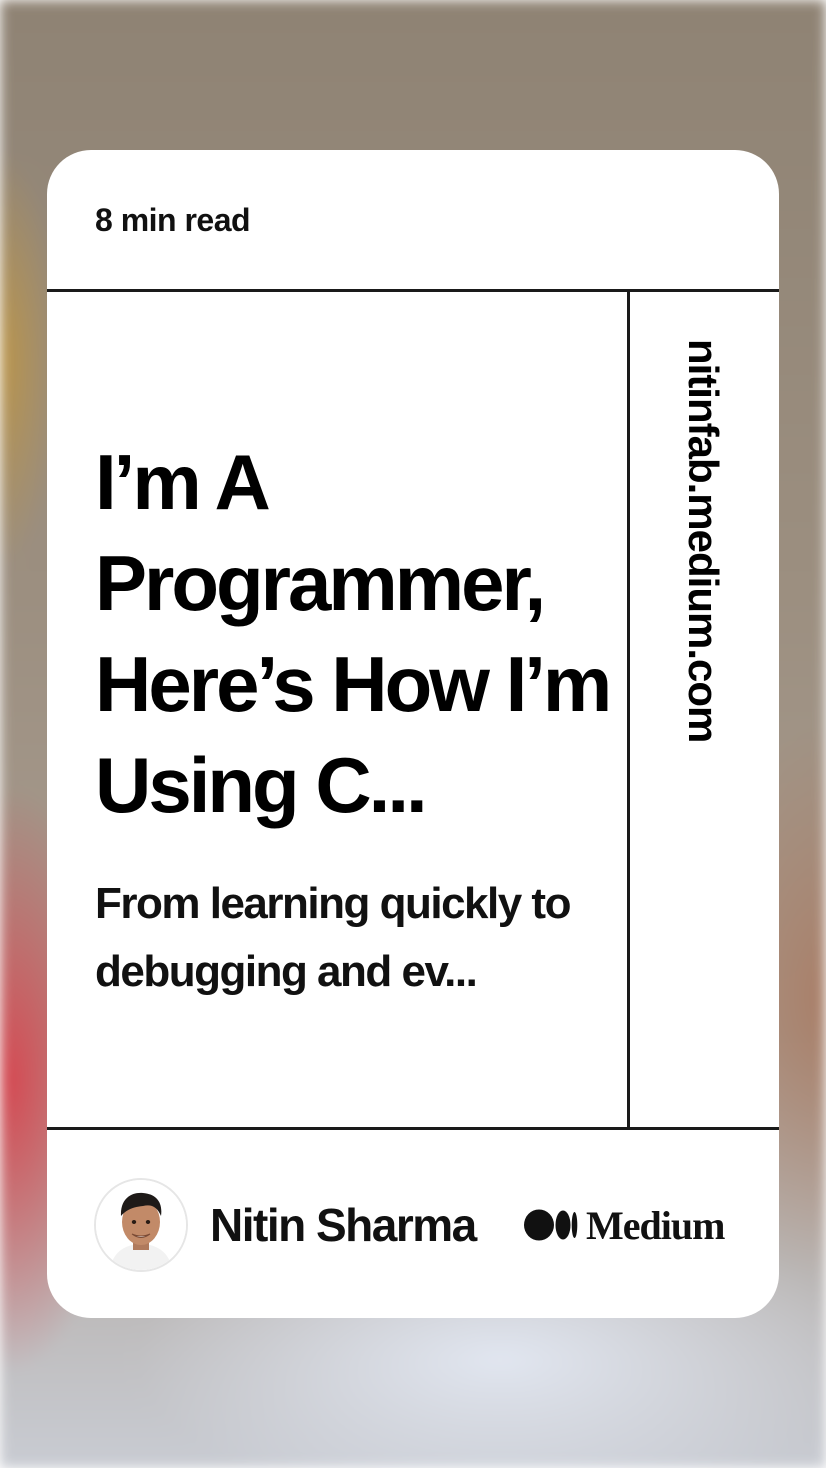 The image size is (826, 1468). Describe the element at coordinates (628, 709) in the screenshot. I see `vertical-divider` at that location.